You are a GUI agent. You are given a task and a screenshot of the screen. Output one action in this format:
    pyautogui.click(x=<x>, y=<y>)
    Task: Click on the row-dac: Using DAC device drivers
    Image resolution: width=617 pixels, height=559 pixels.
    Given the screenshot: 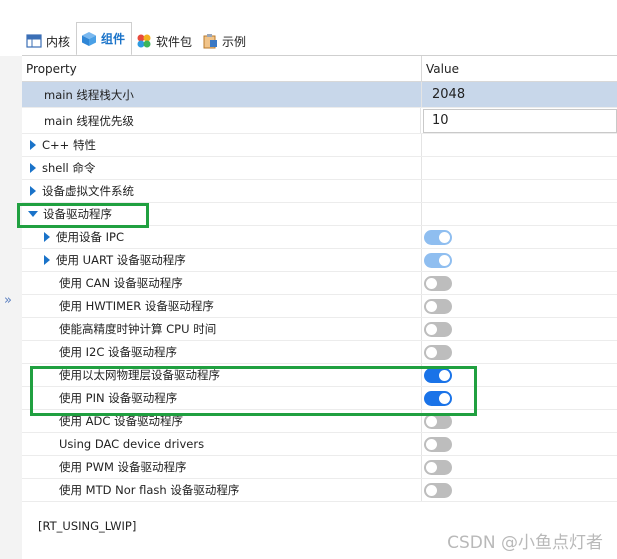 What is the action you would take?
    pyautogui.click(x=319, y=444)
    